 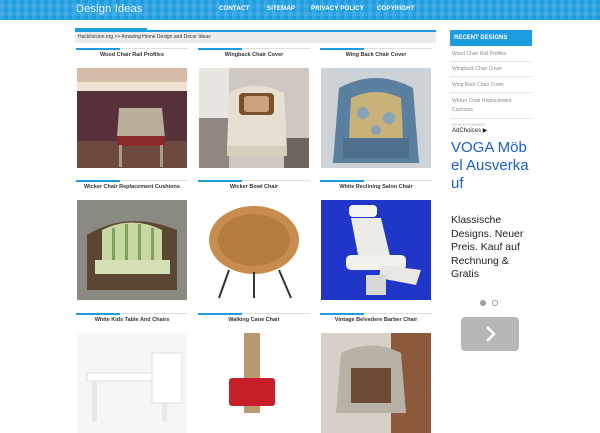 What do you see at coordinates (376, 250) in the screenshot?
I see `salon-chair-photo` at bounding box center [376, 250].